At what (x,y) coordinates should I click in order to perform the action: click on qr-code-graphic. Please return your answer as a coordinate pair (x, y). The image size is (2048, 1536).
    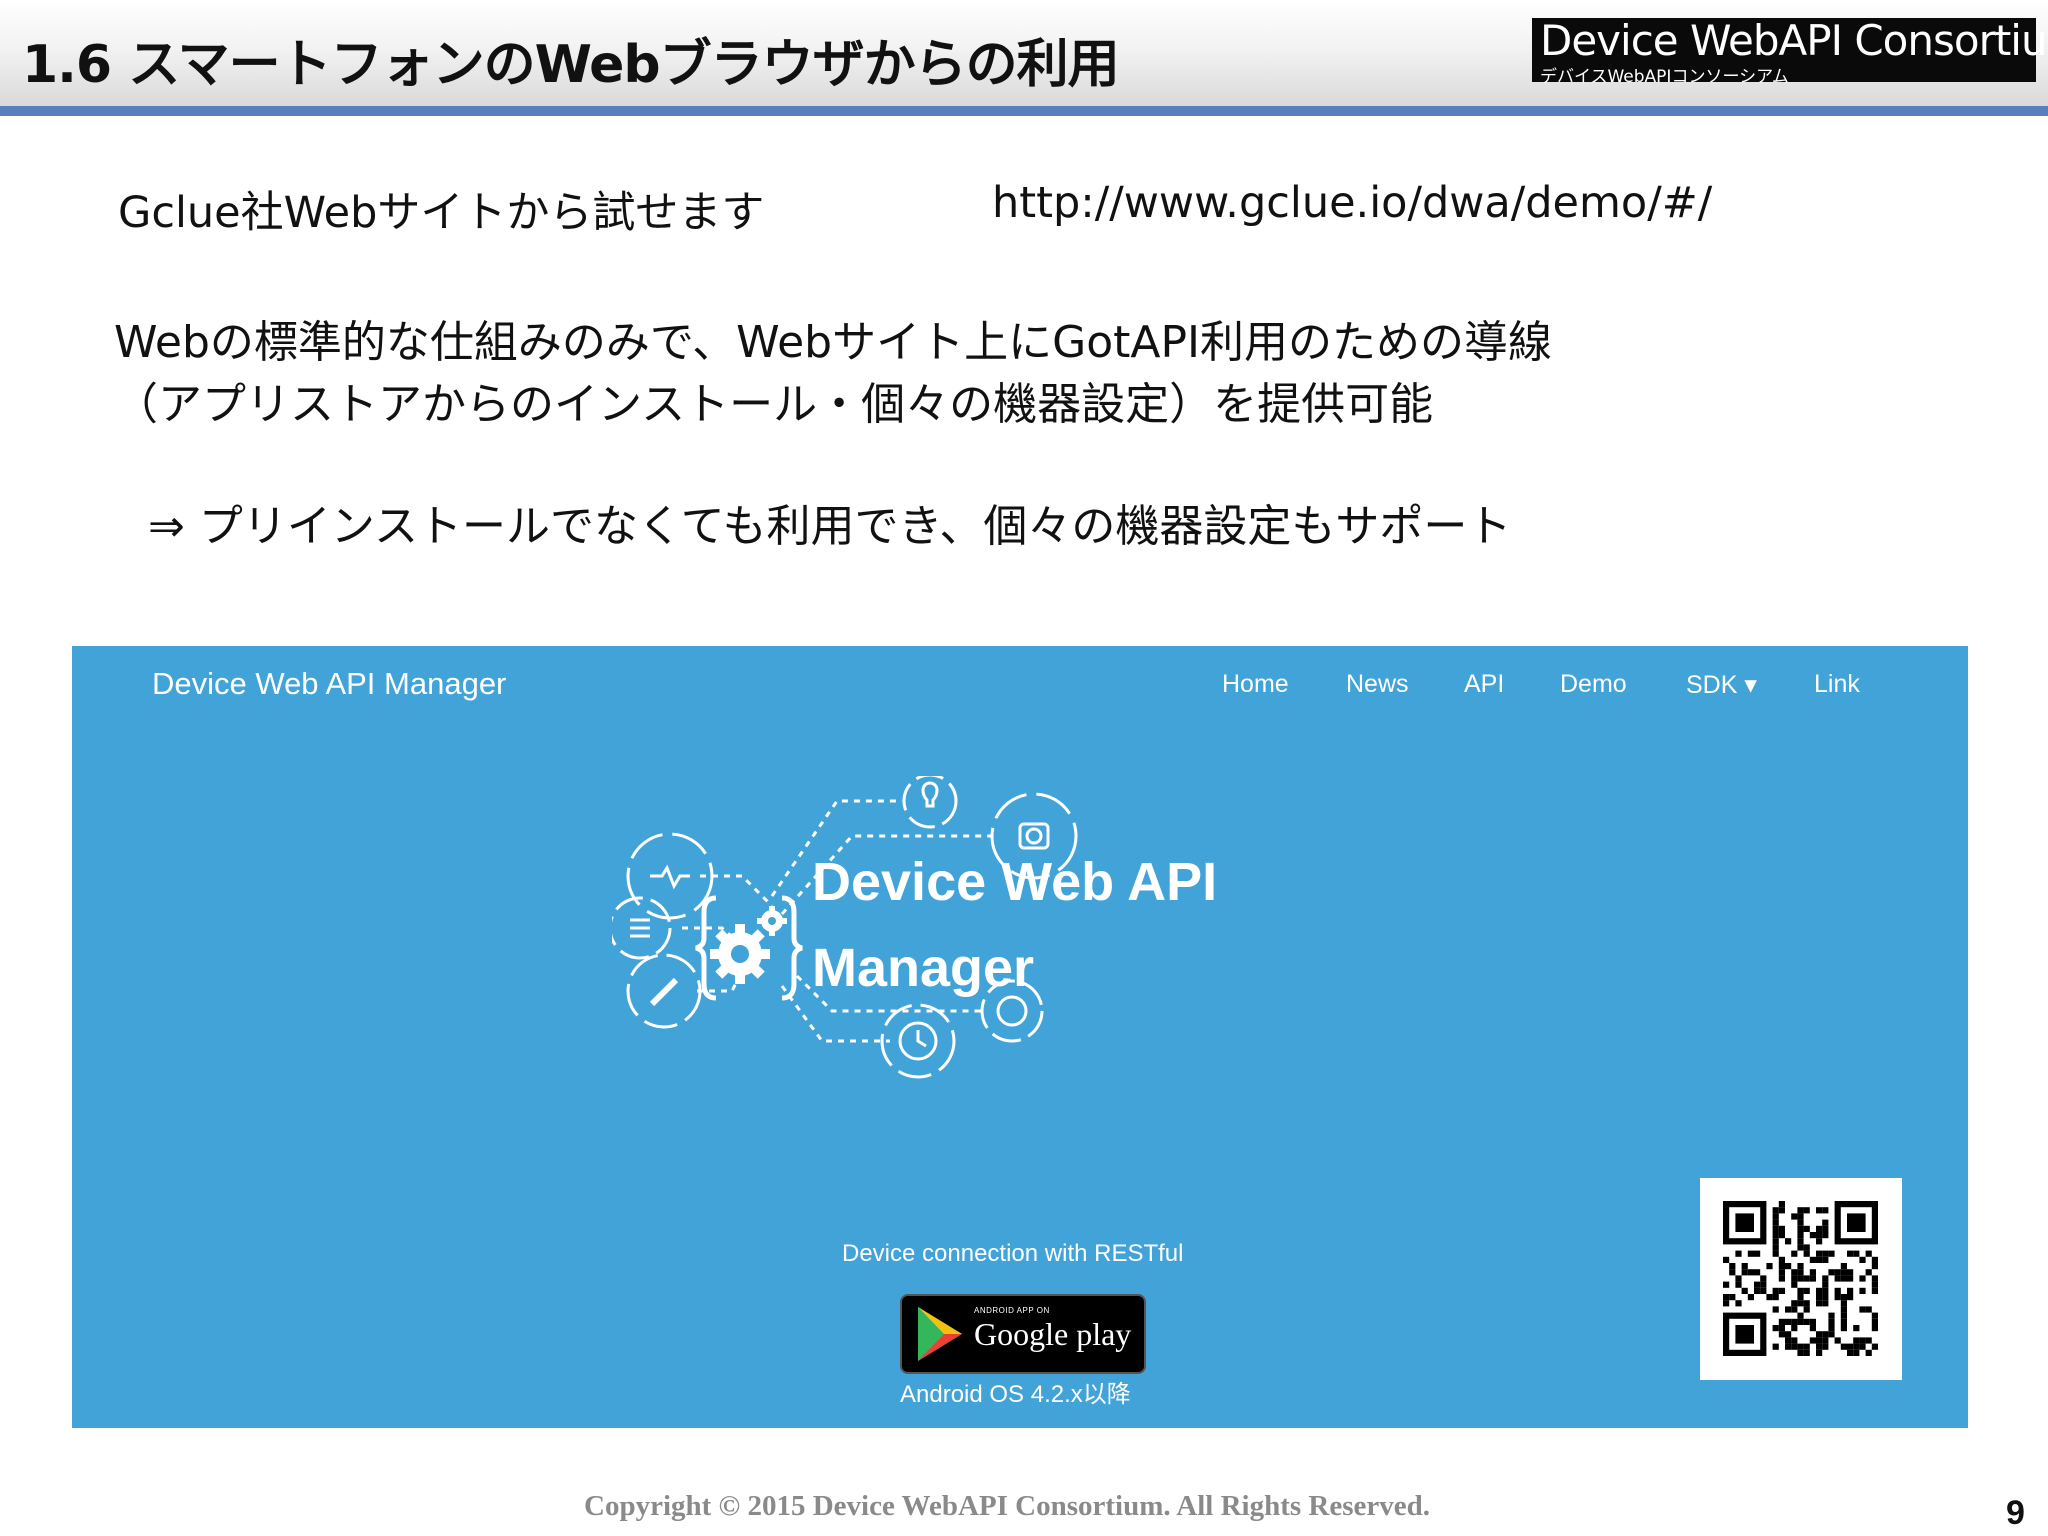
    Looking at the image, I should click on (1800, 1278).